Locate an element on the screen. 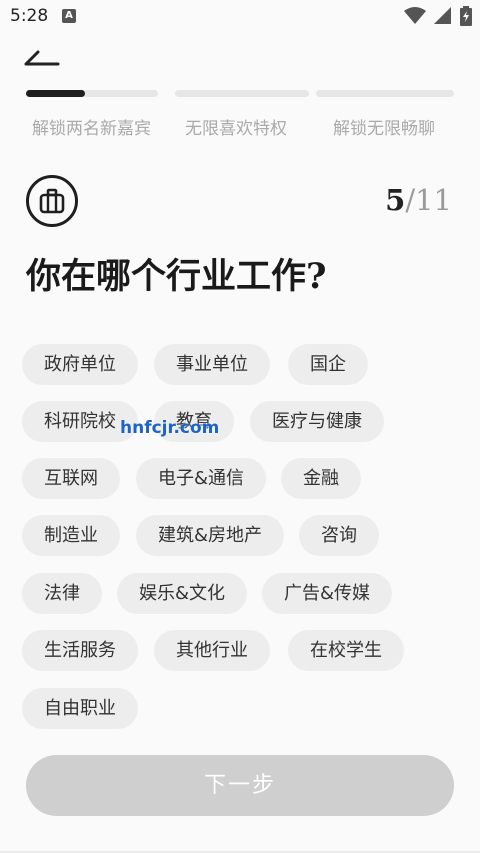  signal-icon is located at coordinates (442, 15).